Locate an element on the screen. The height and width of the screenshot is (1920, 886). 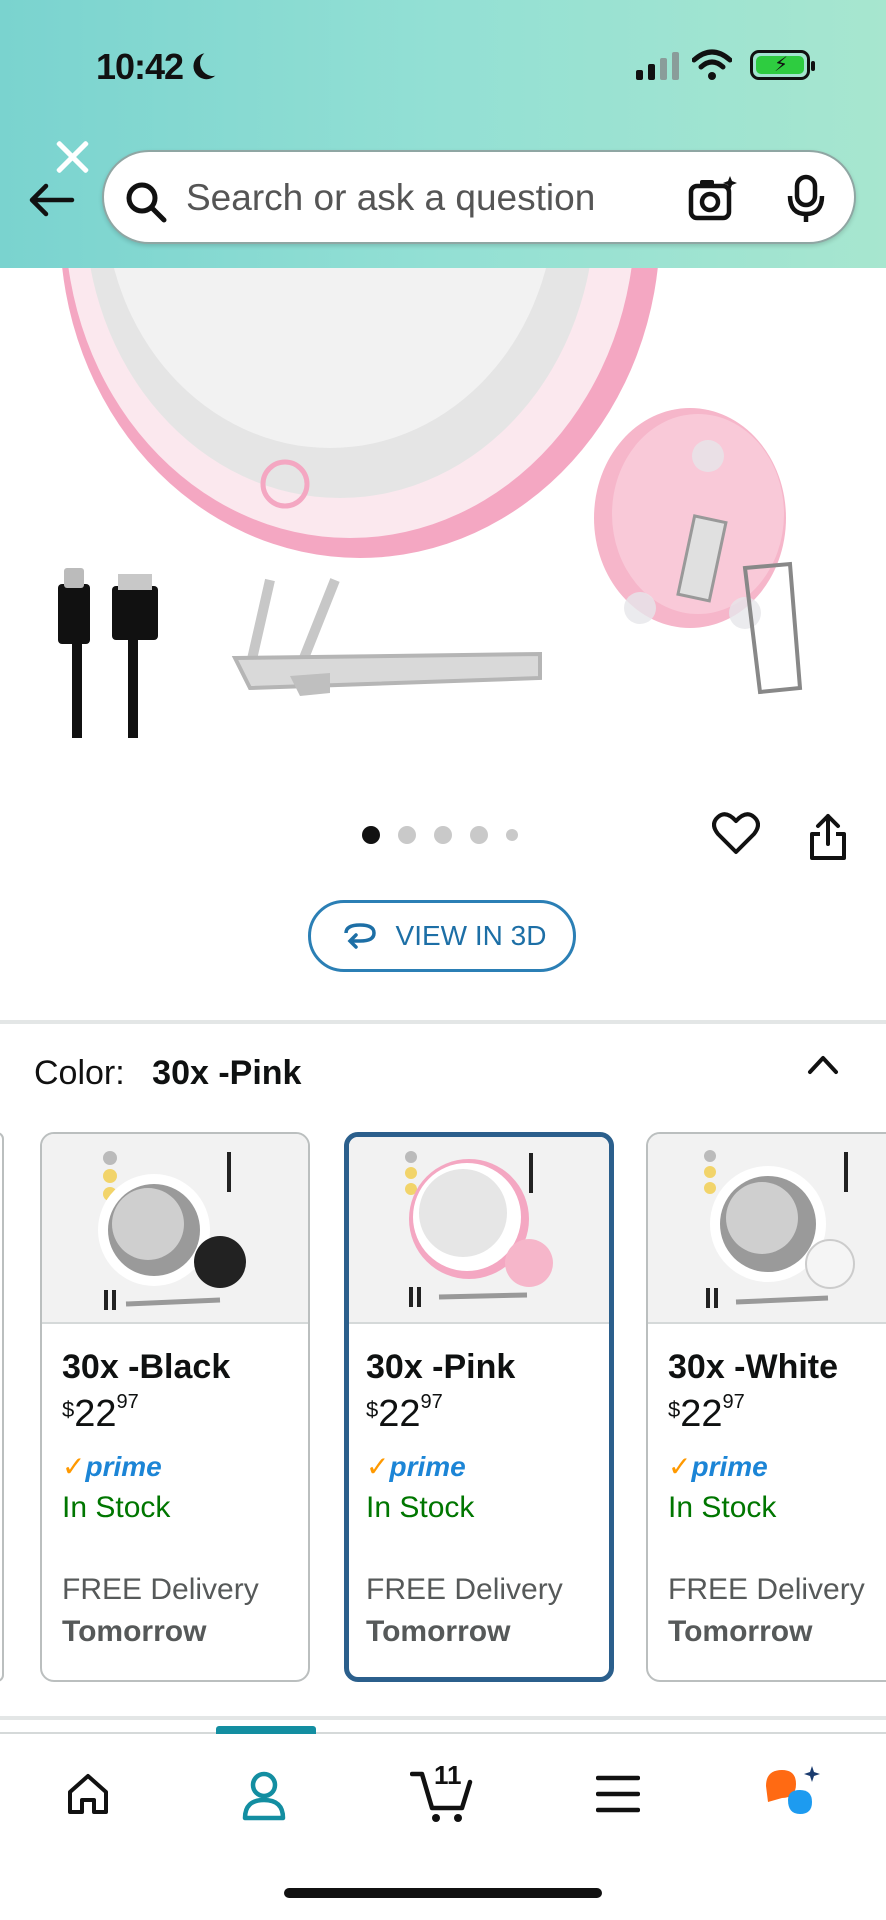
gallery-page-dots is located at coordinates (440, 835).